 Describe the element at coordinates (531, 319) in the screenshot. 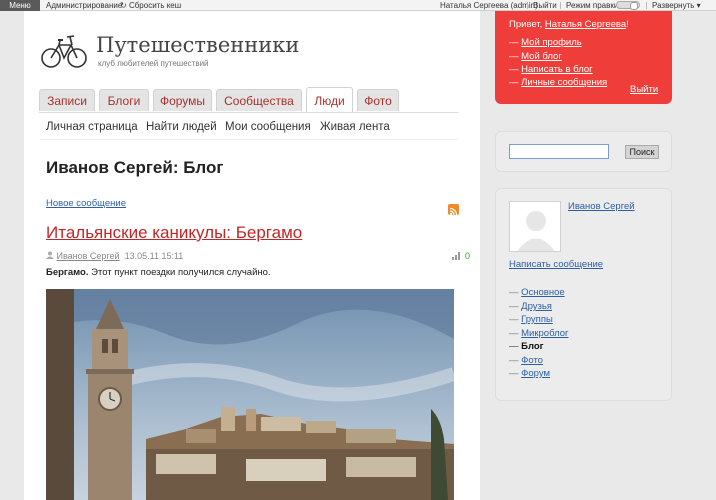

I see `profile-link-groups: — Группы` at that location.